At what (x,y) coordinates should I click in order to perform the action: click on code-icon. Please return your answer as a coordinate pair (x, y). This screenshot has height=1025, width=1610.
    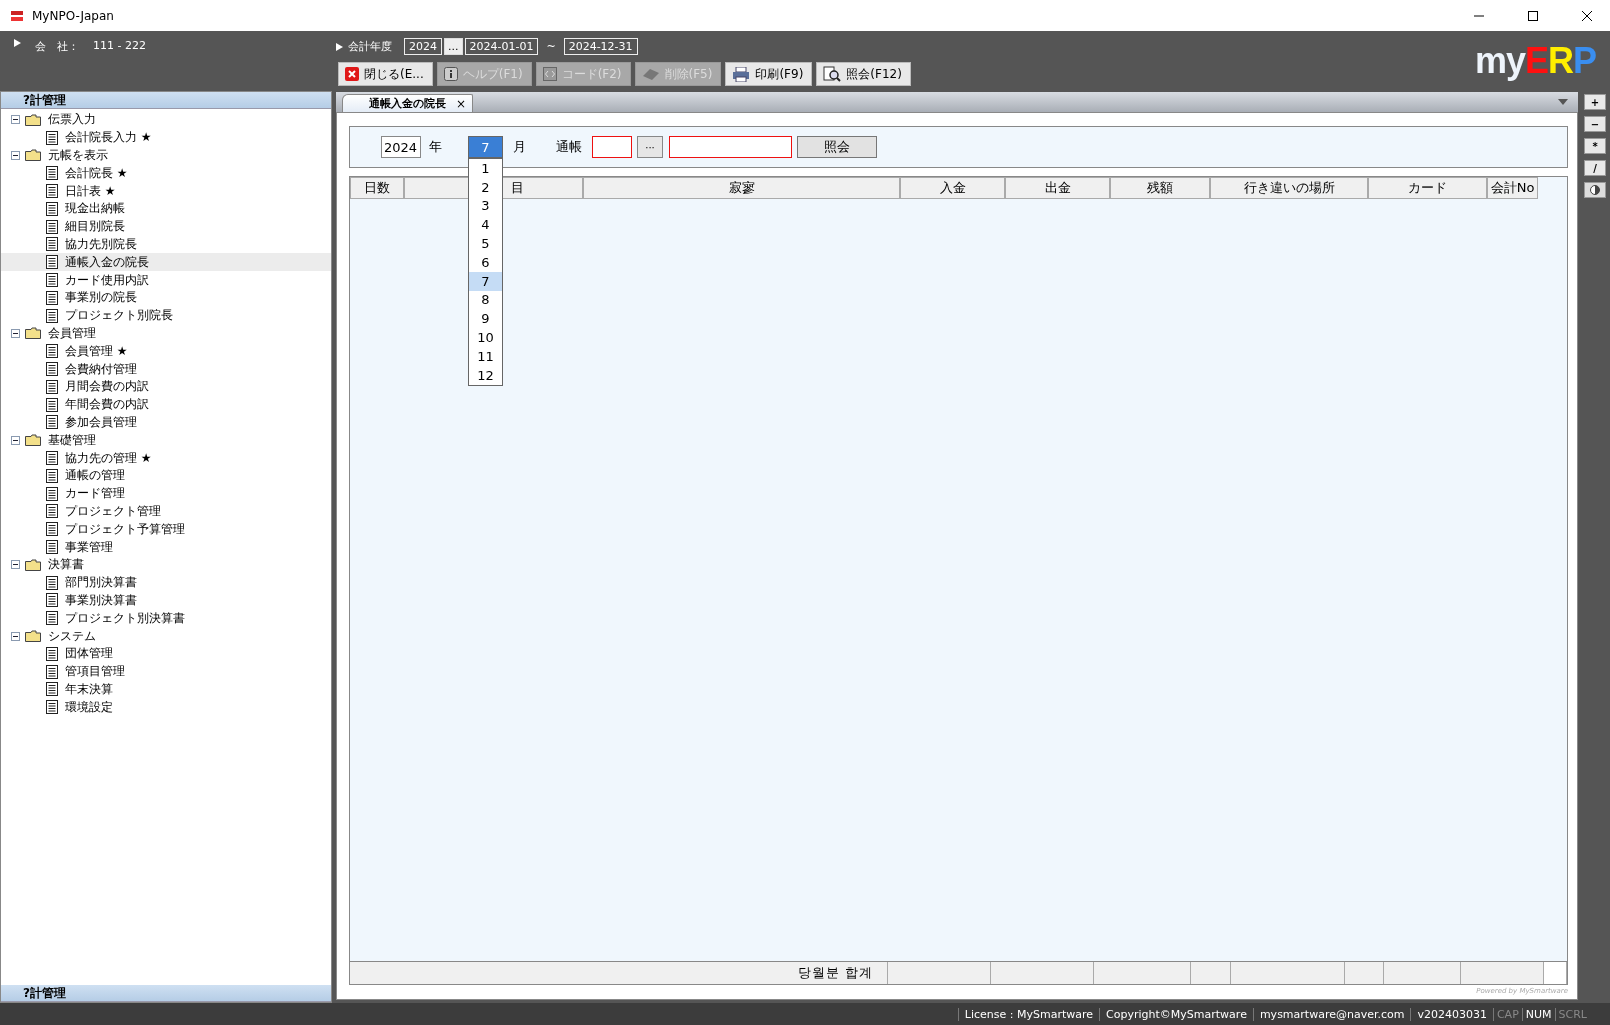
    Looking at the image, I should click on (549, 74).